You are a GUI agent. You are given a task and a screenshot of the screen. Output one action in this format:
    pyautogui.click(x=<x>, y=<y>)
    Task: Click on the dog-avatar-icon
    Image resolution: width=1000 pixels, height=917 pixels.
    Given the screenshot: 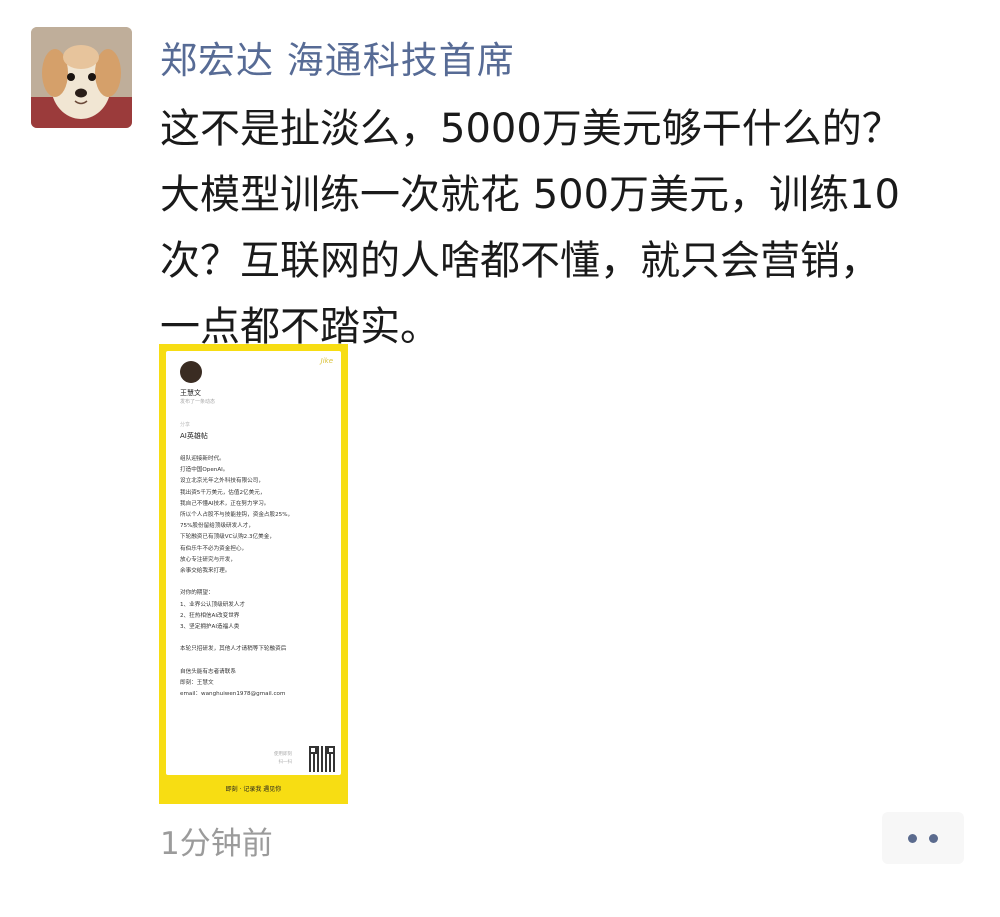 What is the action you would take?
    pyautogui.click(x=81, y=77)
    